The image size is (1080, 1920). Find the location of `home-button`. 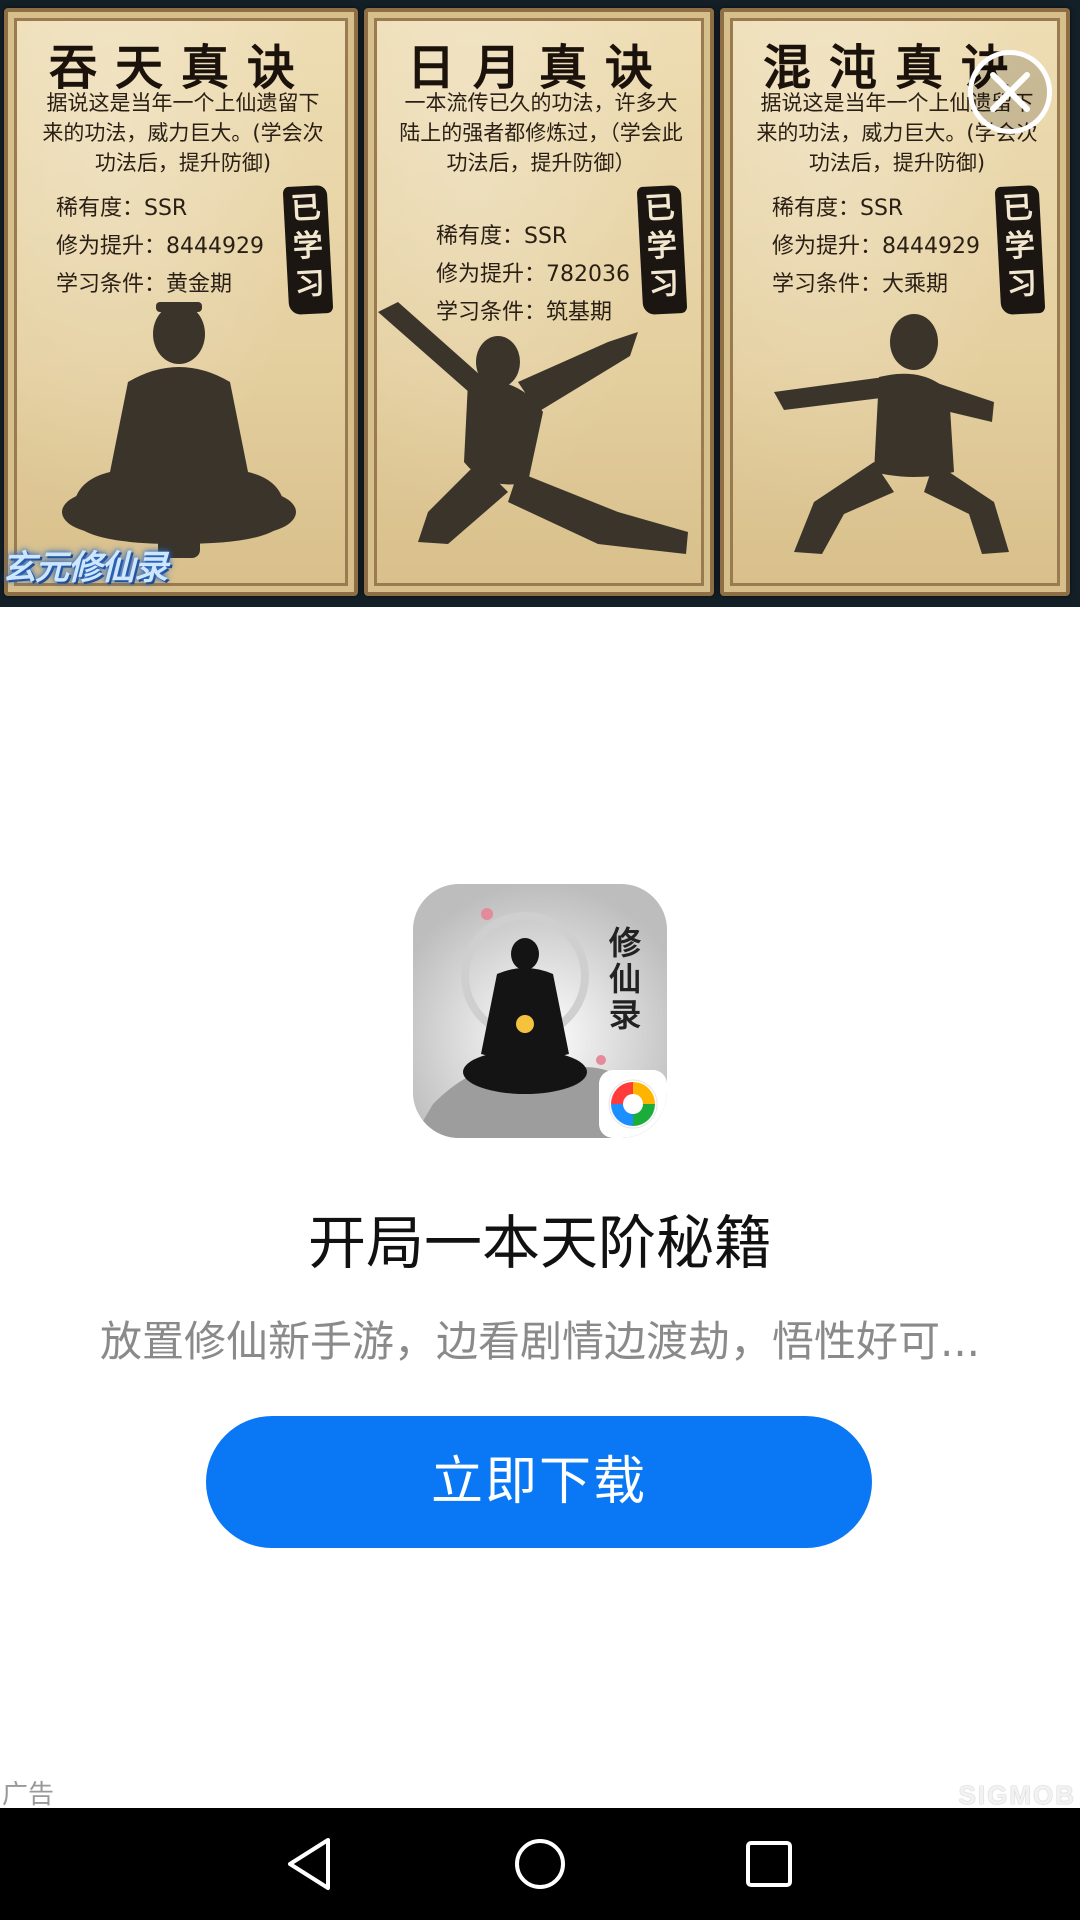

home-button is located at coordinates (540, 1864).